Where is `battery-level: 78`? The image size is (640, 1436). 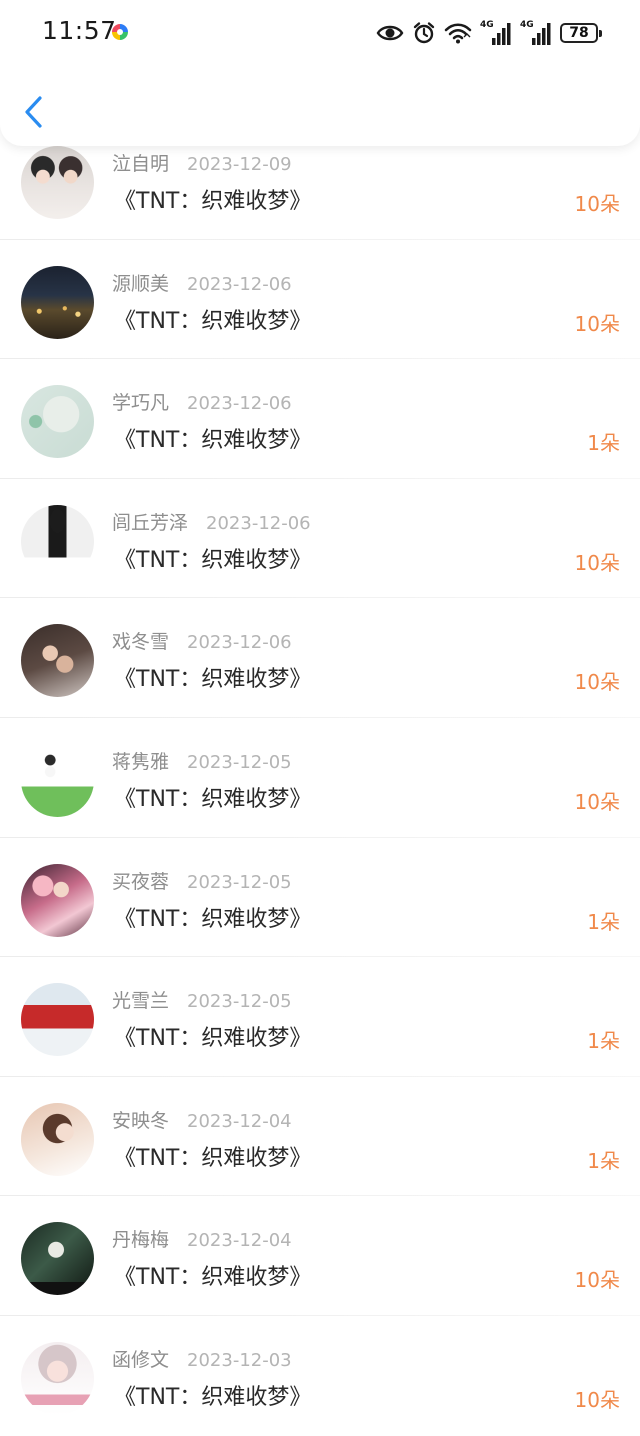
battery-level: 78 is located at coordinates (579, 33).